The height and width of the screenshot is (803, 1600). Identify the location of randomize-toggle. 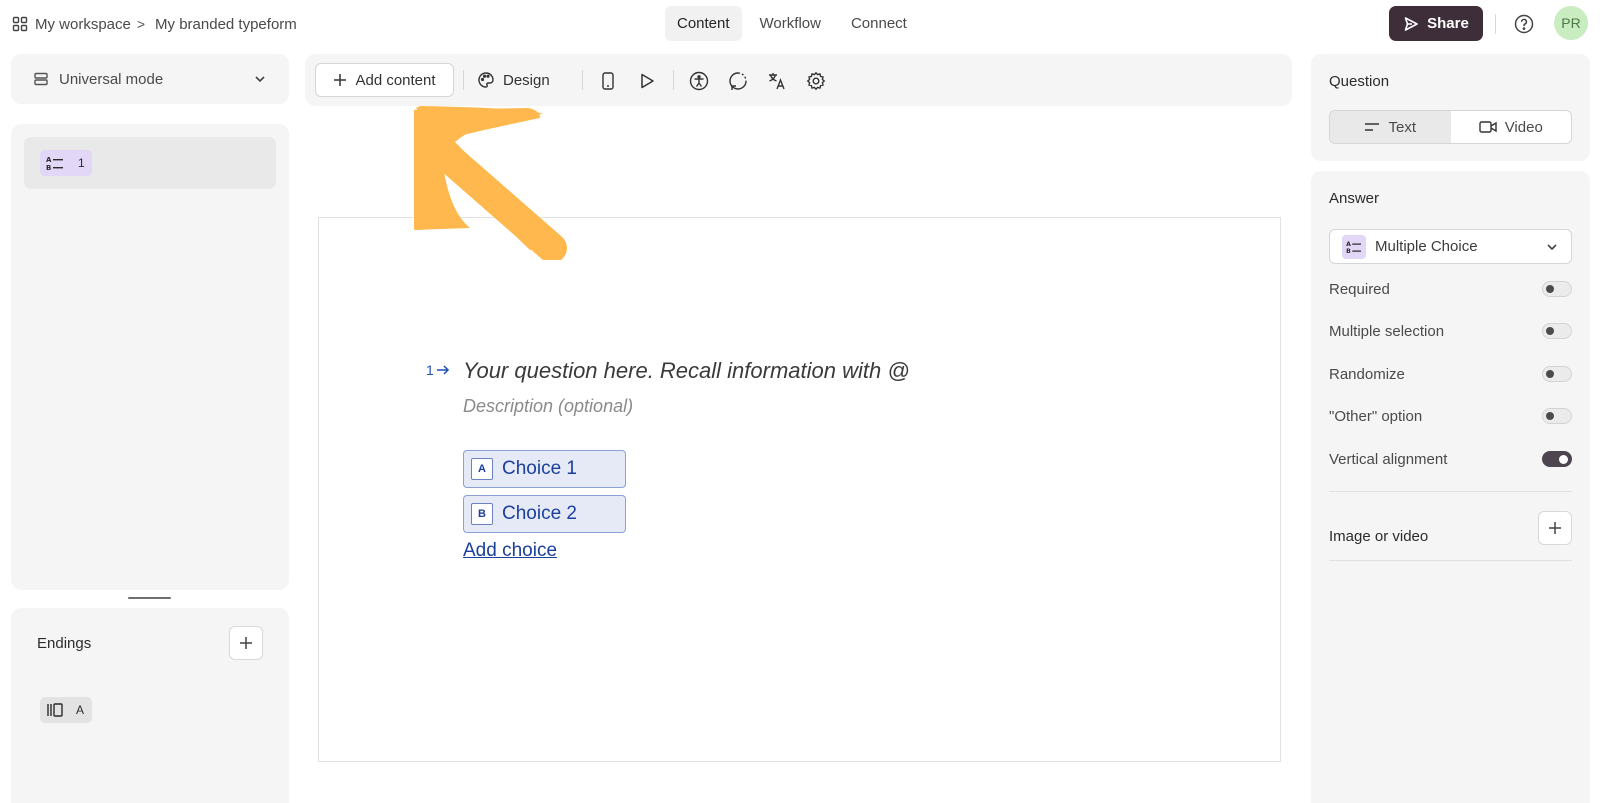
(1557, 374).